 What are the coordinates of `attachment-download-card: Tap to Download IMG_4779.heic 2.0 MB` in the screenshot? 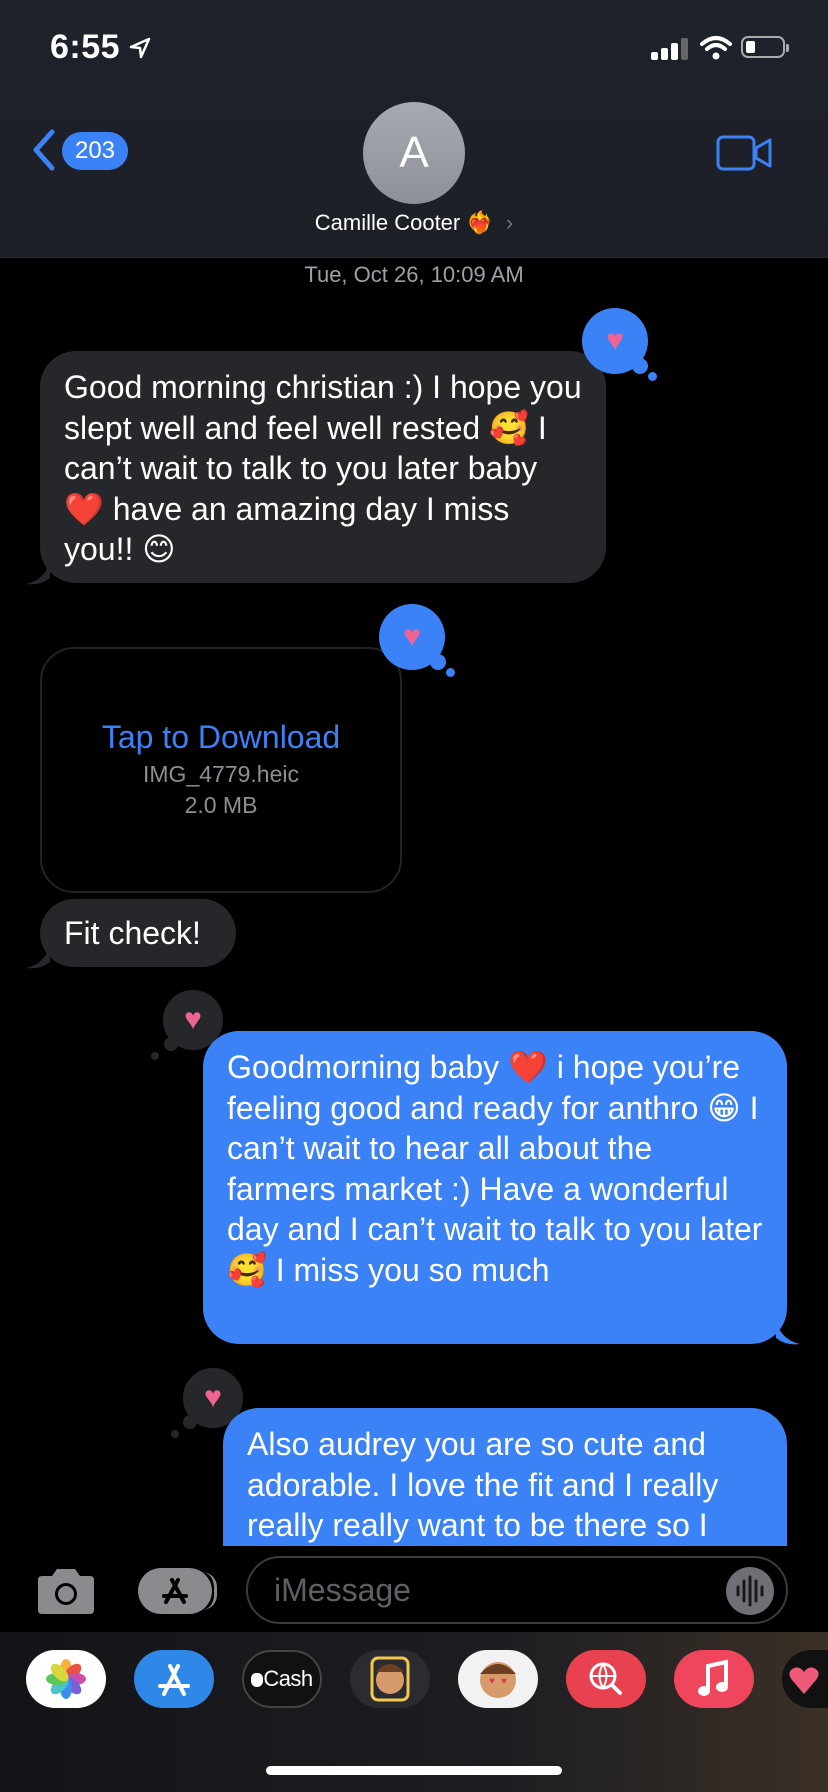 It's located at (221, 770).